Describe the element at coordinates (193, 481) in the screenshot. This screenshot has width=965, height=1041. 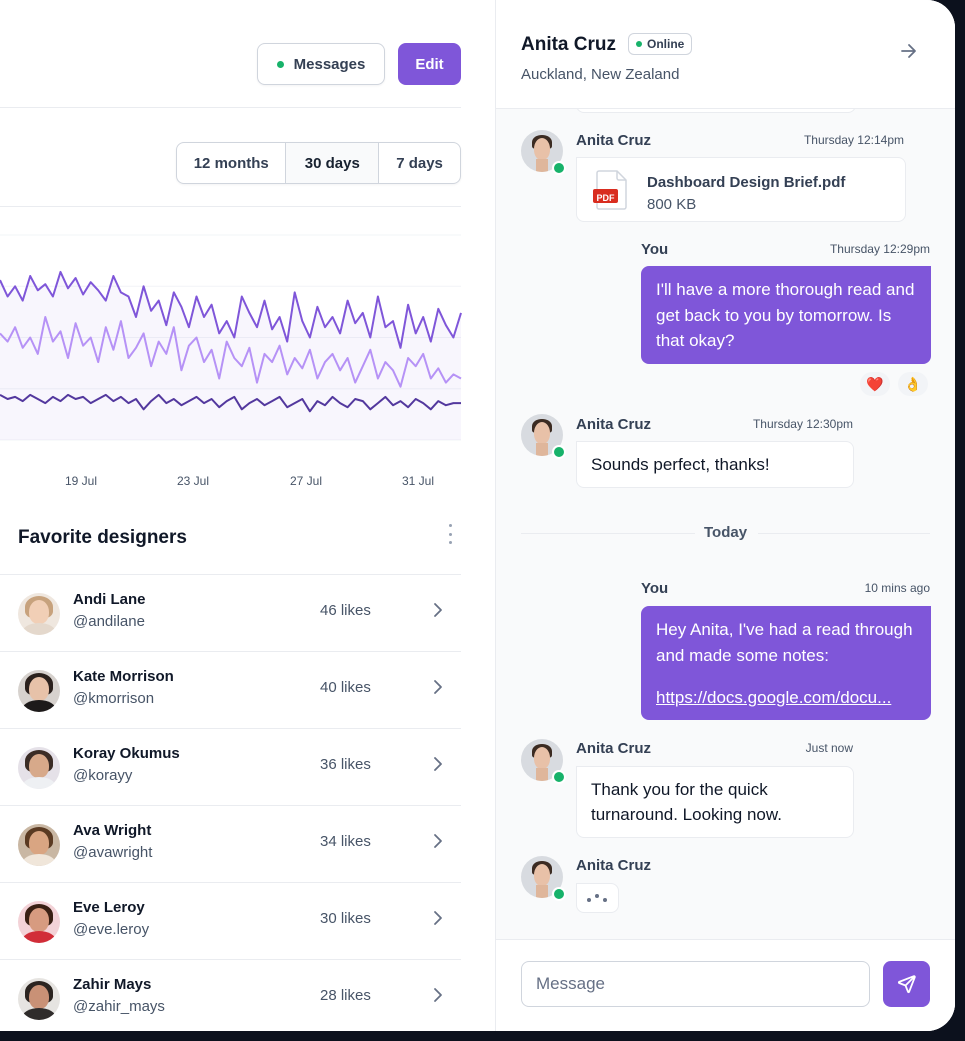
I see `x-tick-label: 23 Jul` at that location.